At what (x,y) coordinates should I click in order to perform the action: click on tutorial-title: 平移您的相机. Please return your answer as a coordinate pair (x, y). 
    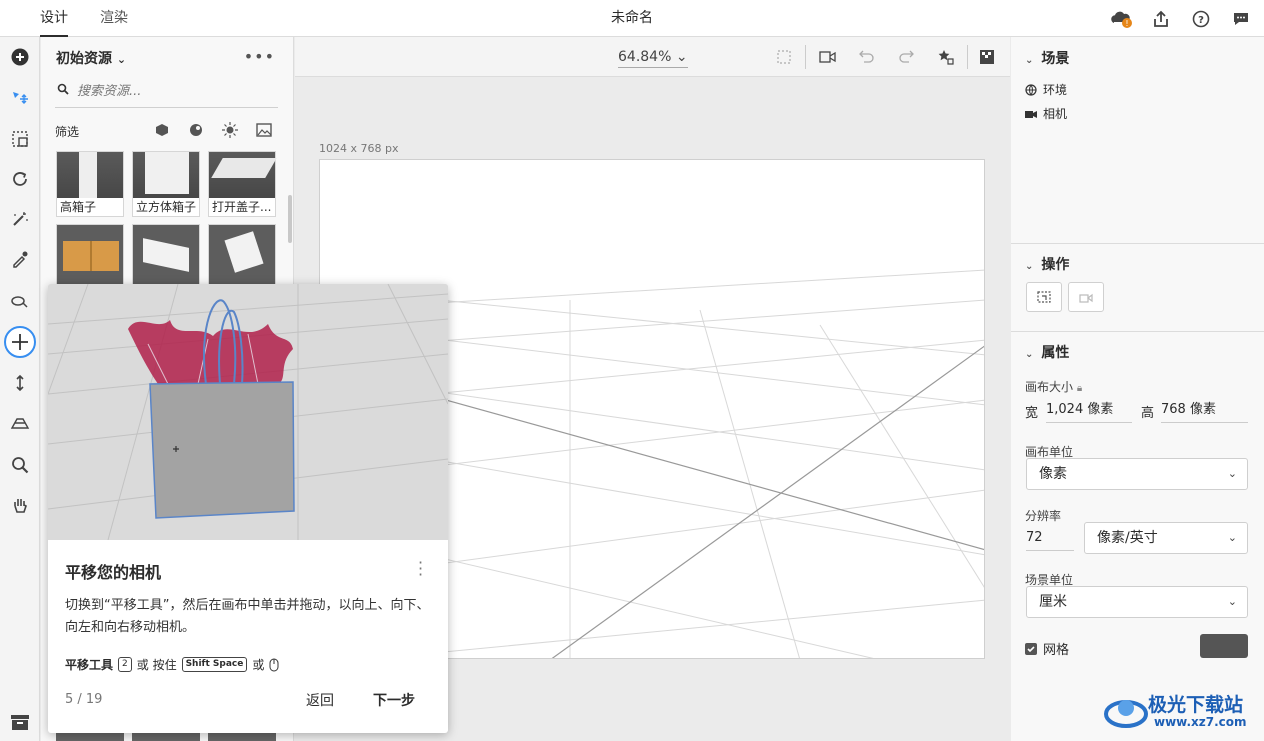
    Looking at the image, I should click on (113, 572).